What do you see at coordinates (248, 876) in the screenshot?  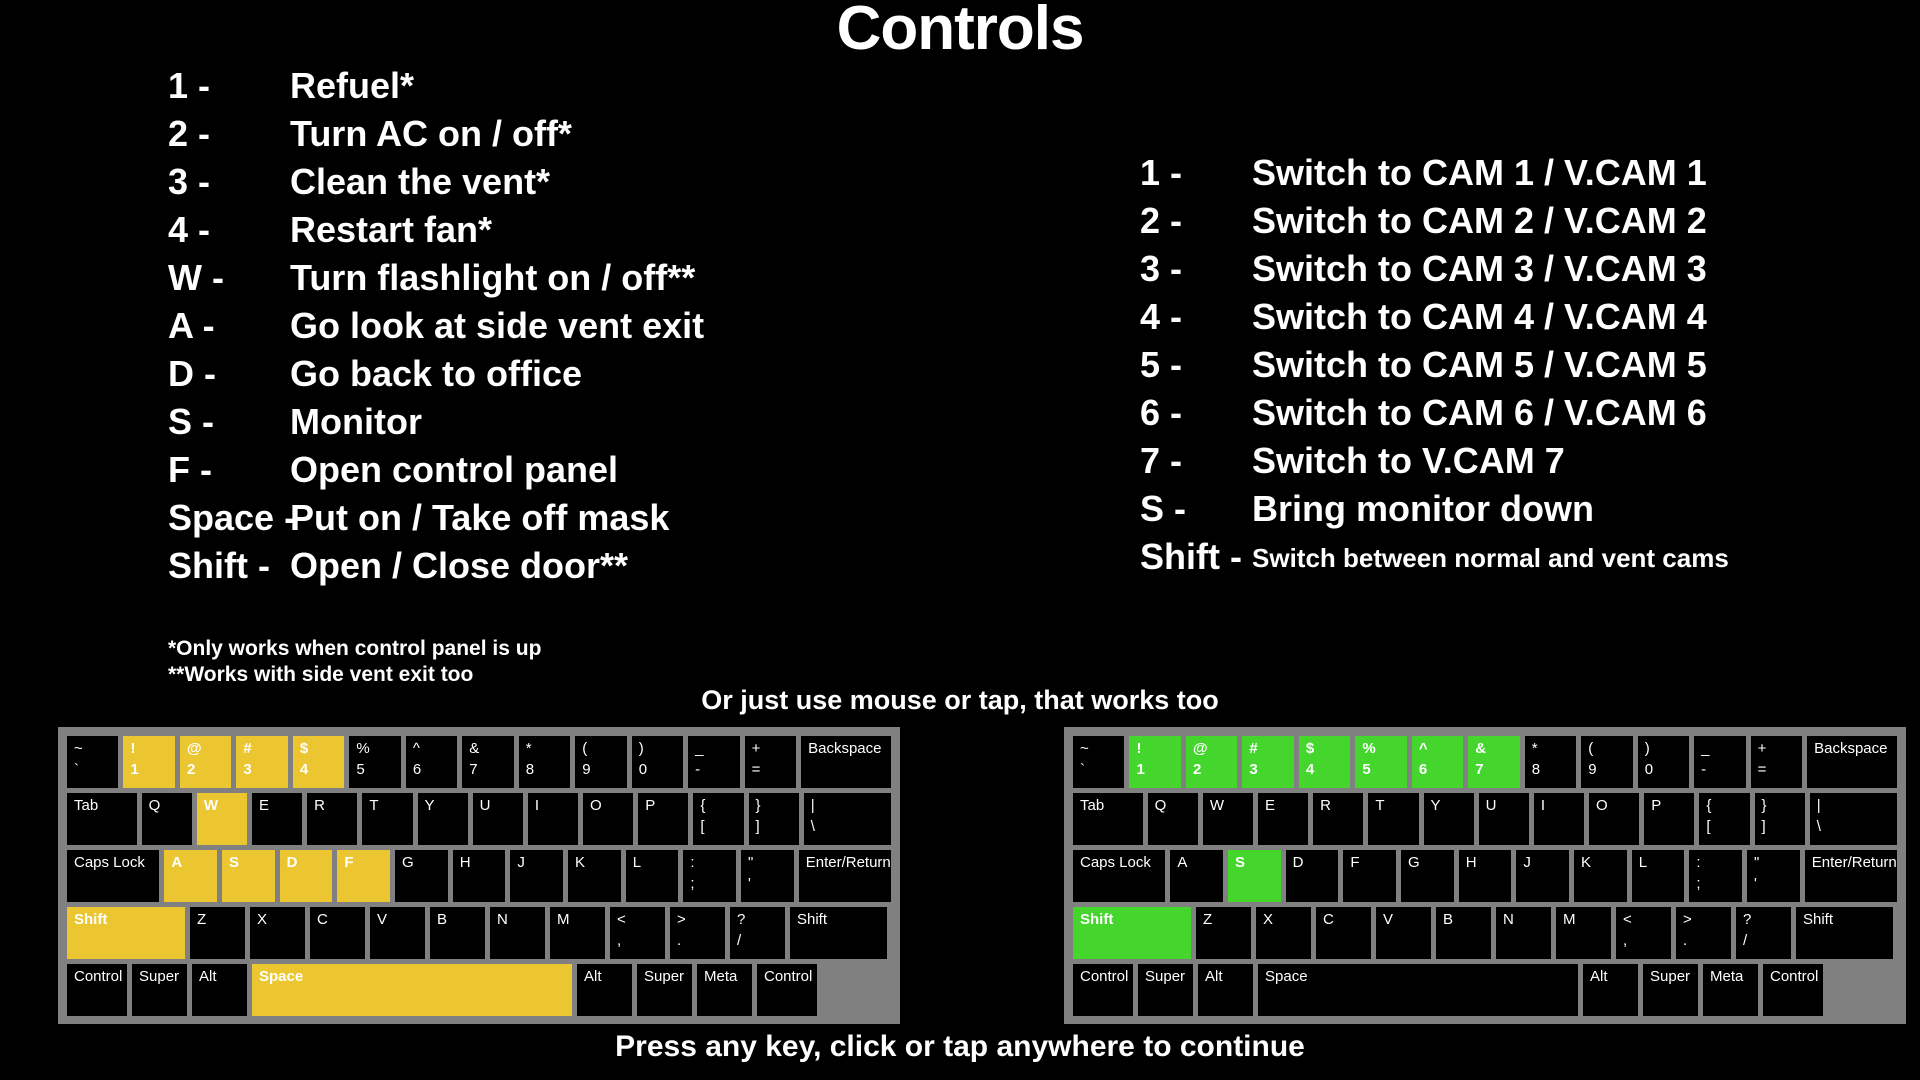 I see `key-s: S` at bounding box center [248, 876].